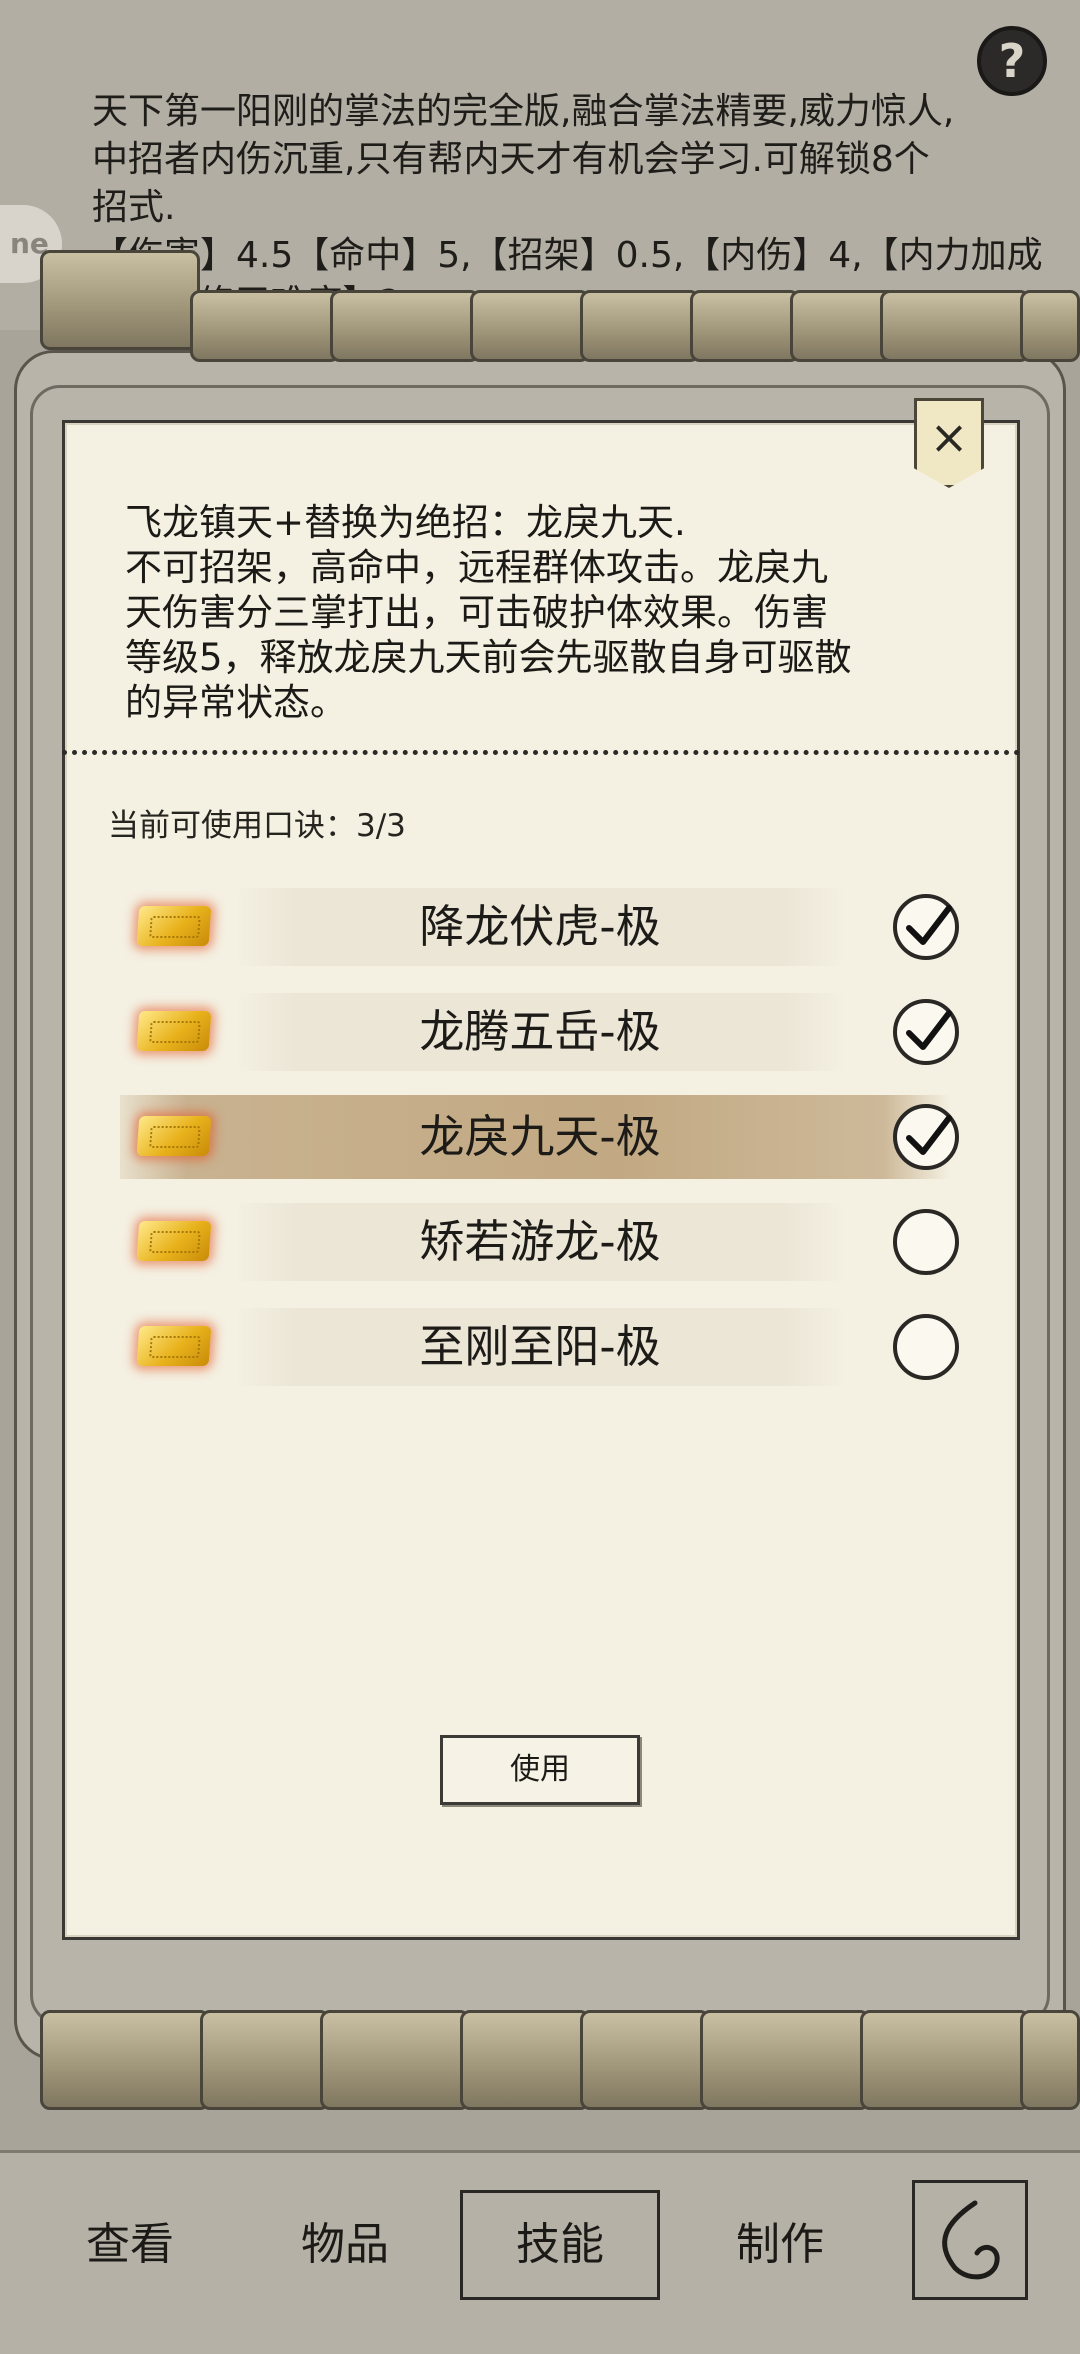 This screenshot has width=1080, height=2354. I want to click on desc-line: 的异常状态。, so click(236, 702).